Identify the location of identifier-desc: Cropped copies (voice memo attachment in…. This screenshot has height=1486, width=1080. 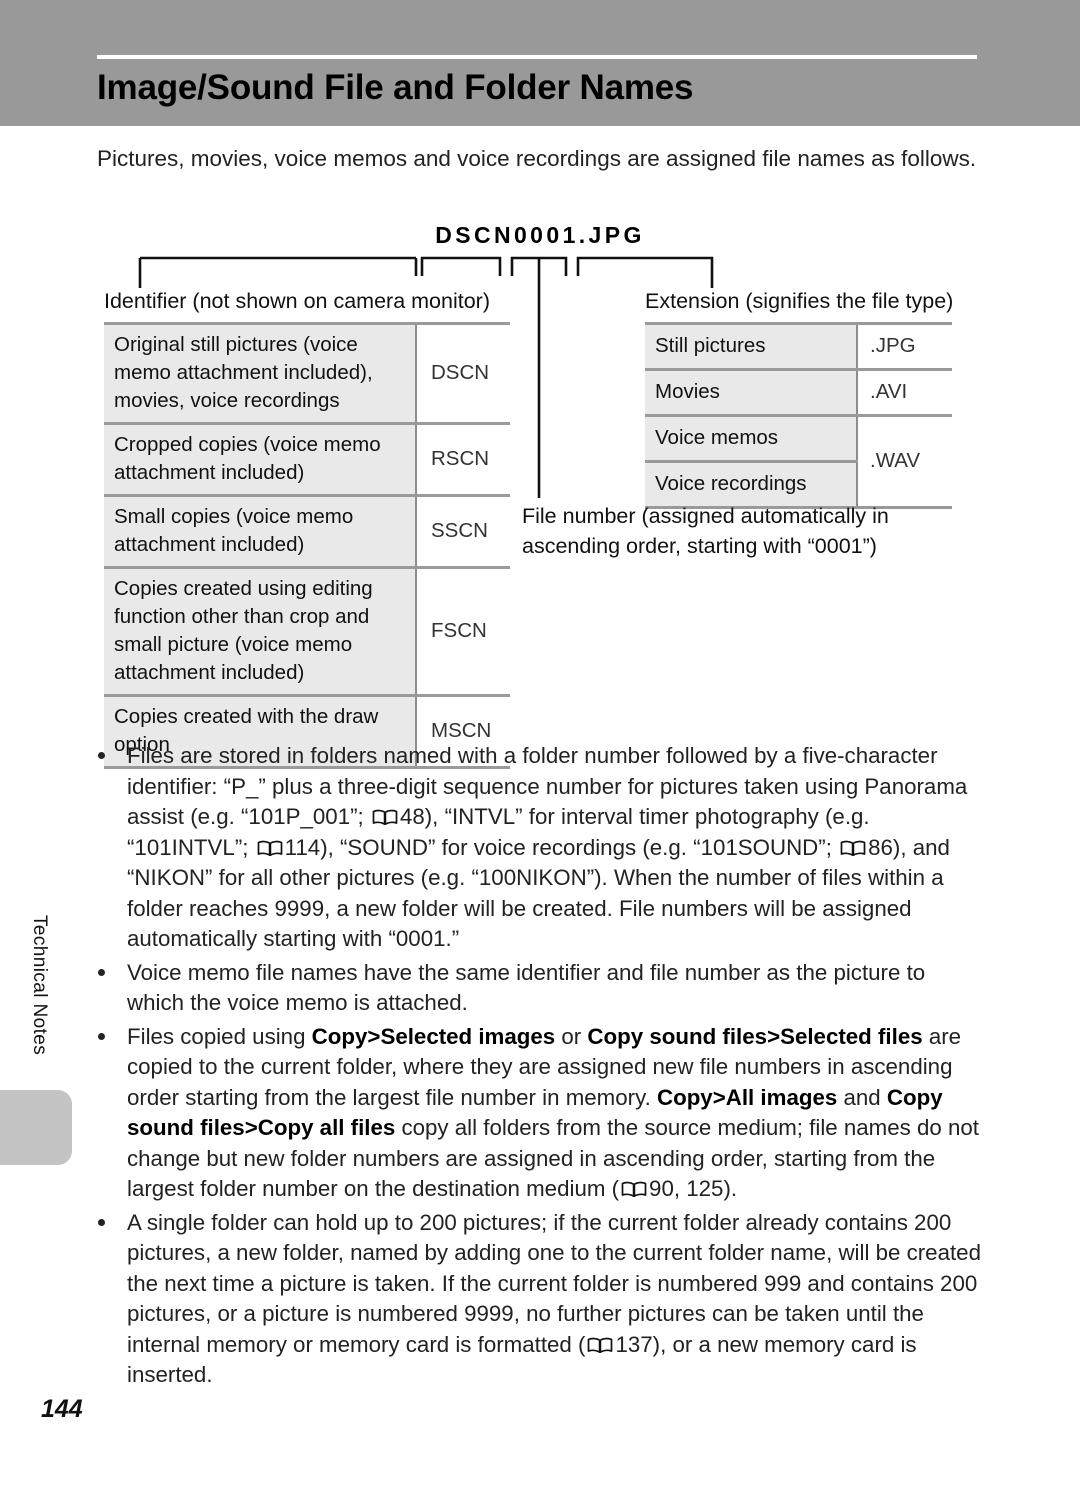
(260, 459).